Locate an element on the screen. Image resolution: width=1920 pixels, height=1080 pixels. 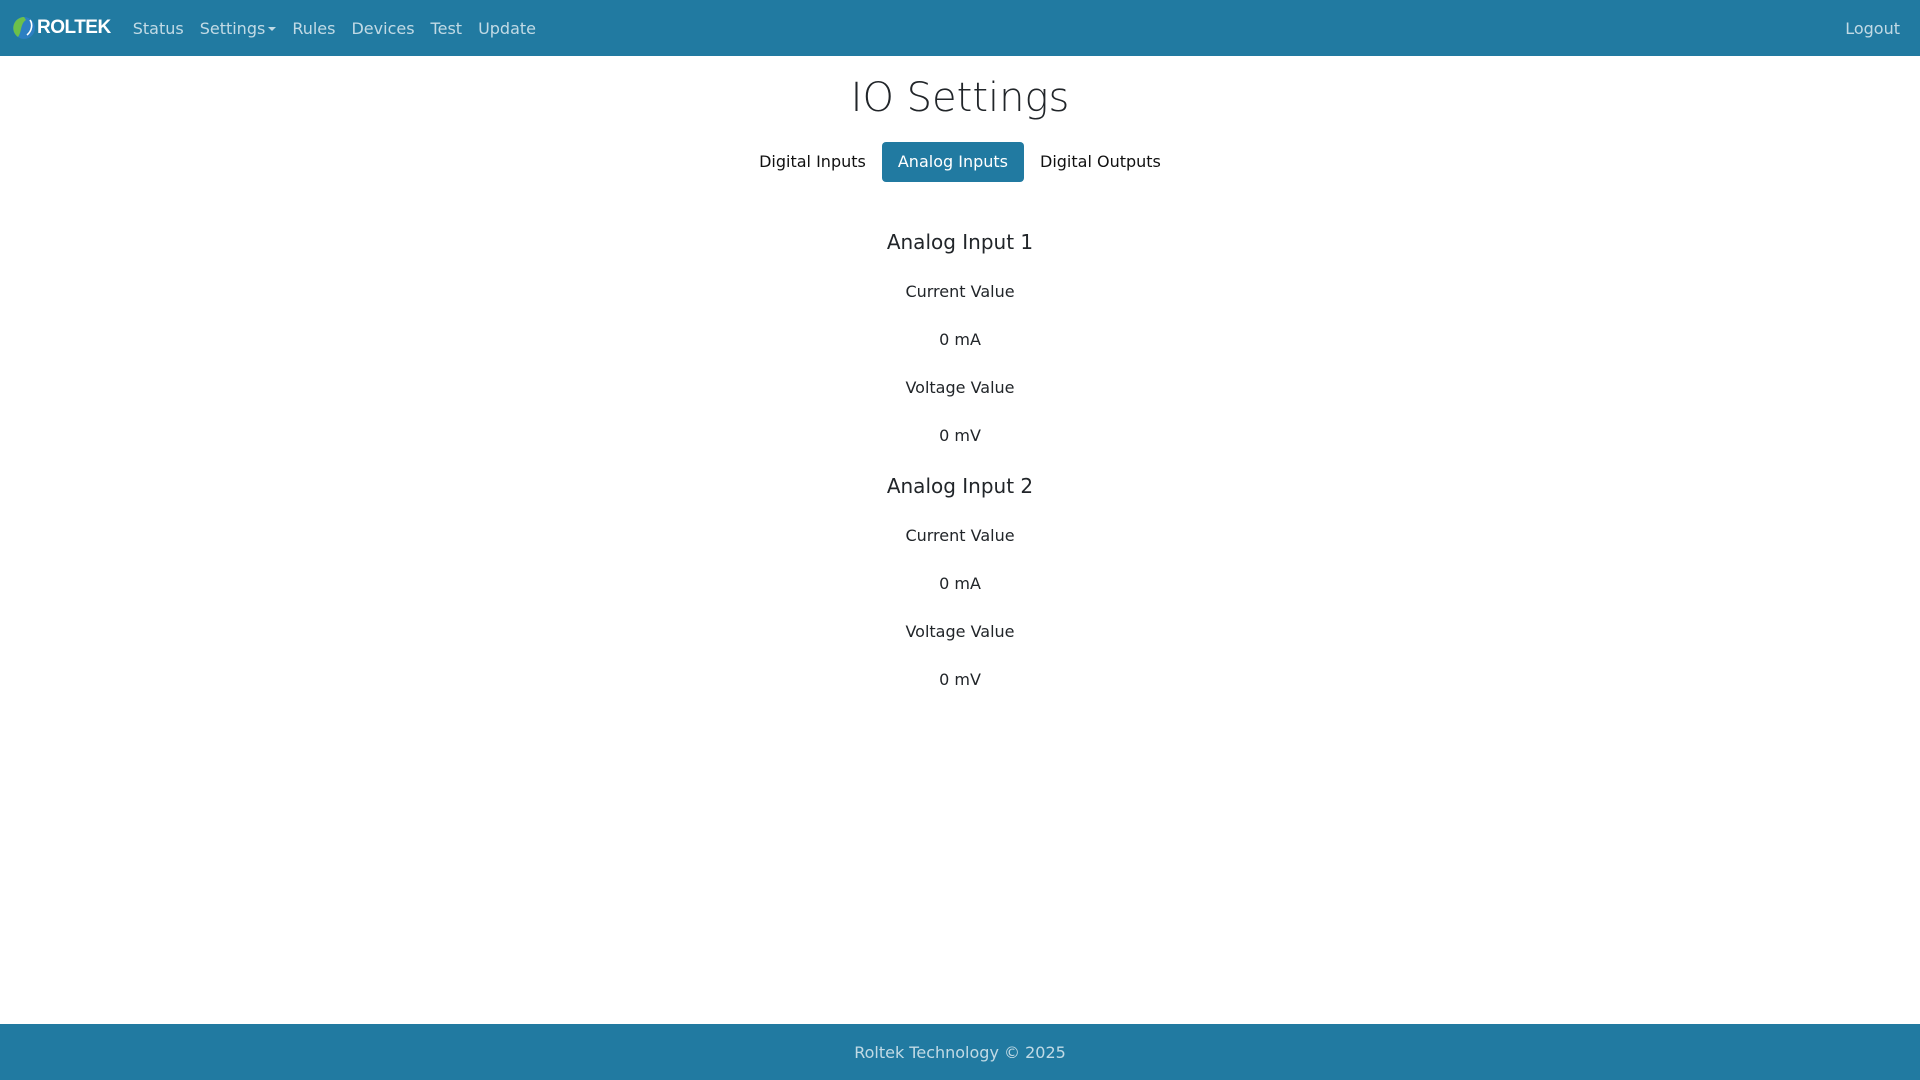
brand-link: ROLTEK is located at coordinates (61, 28).